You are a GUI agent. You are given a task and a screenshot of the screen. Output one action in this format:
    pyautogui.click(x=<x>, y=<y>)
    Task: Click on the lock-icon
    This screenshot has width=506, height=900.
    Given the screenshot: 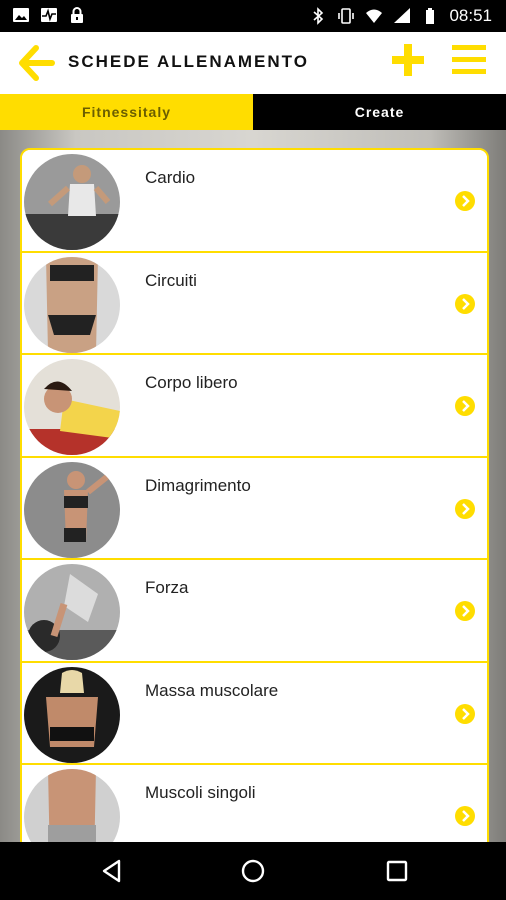 What is the action you would take?
    pyautogui.click(x=77, y=15)
    